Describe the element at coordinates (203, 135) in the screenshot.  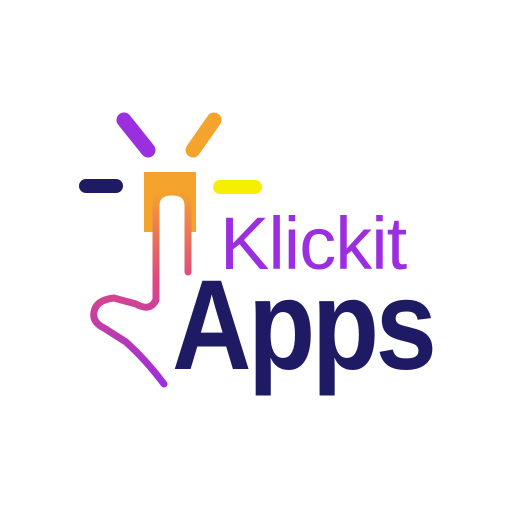
I see `ray-orange` at that location.